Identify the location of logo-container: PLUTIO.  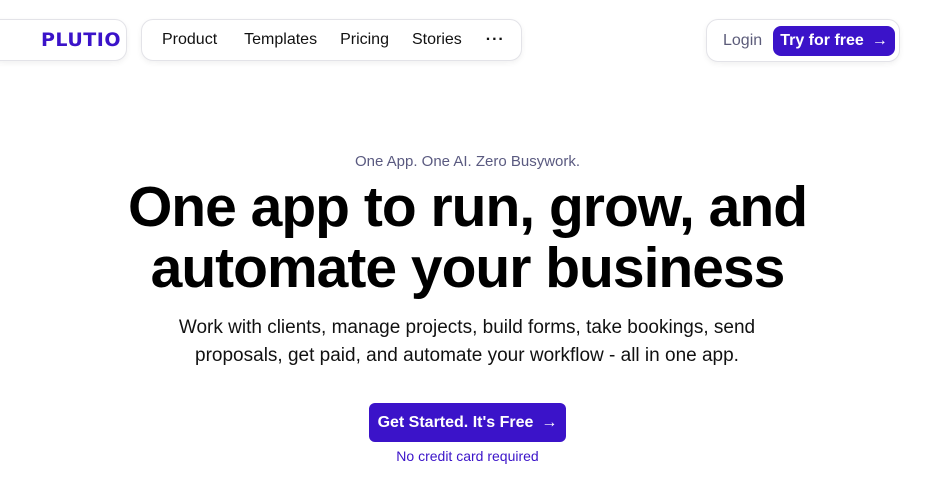
(63, 40).